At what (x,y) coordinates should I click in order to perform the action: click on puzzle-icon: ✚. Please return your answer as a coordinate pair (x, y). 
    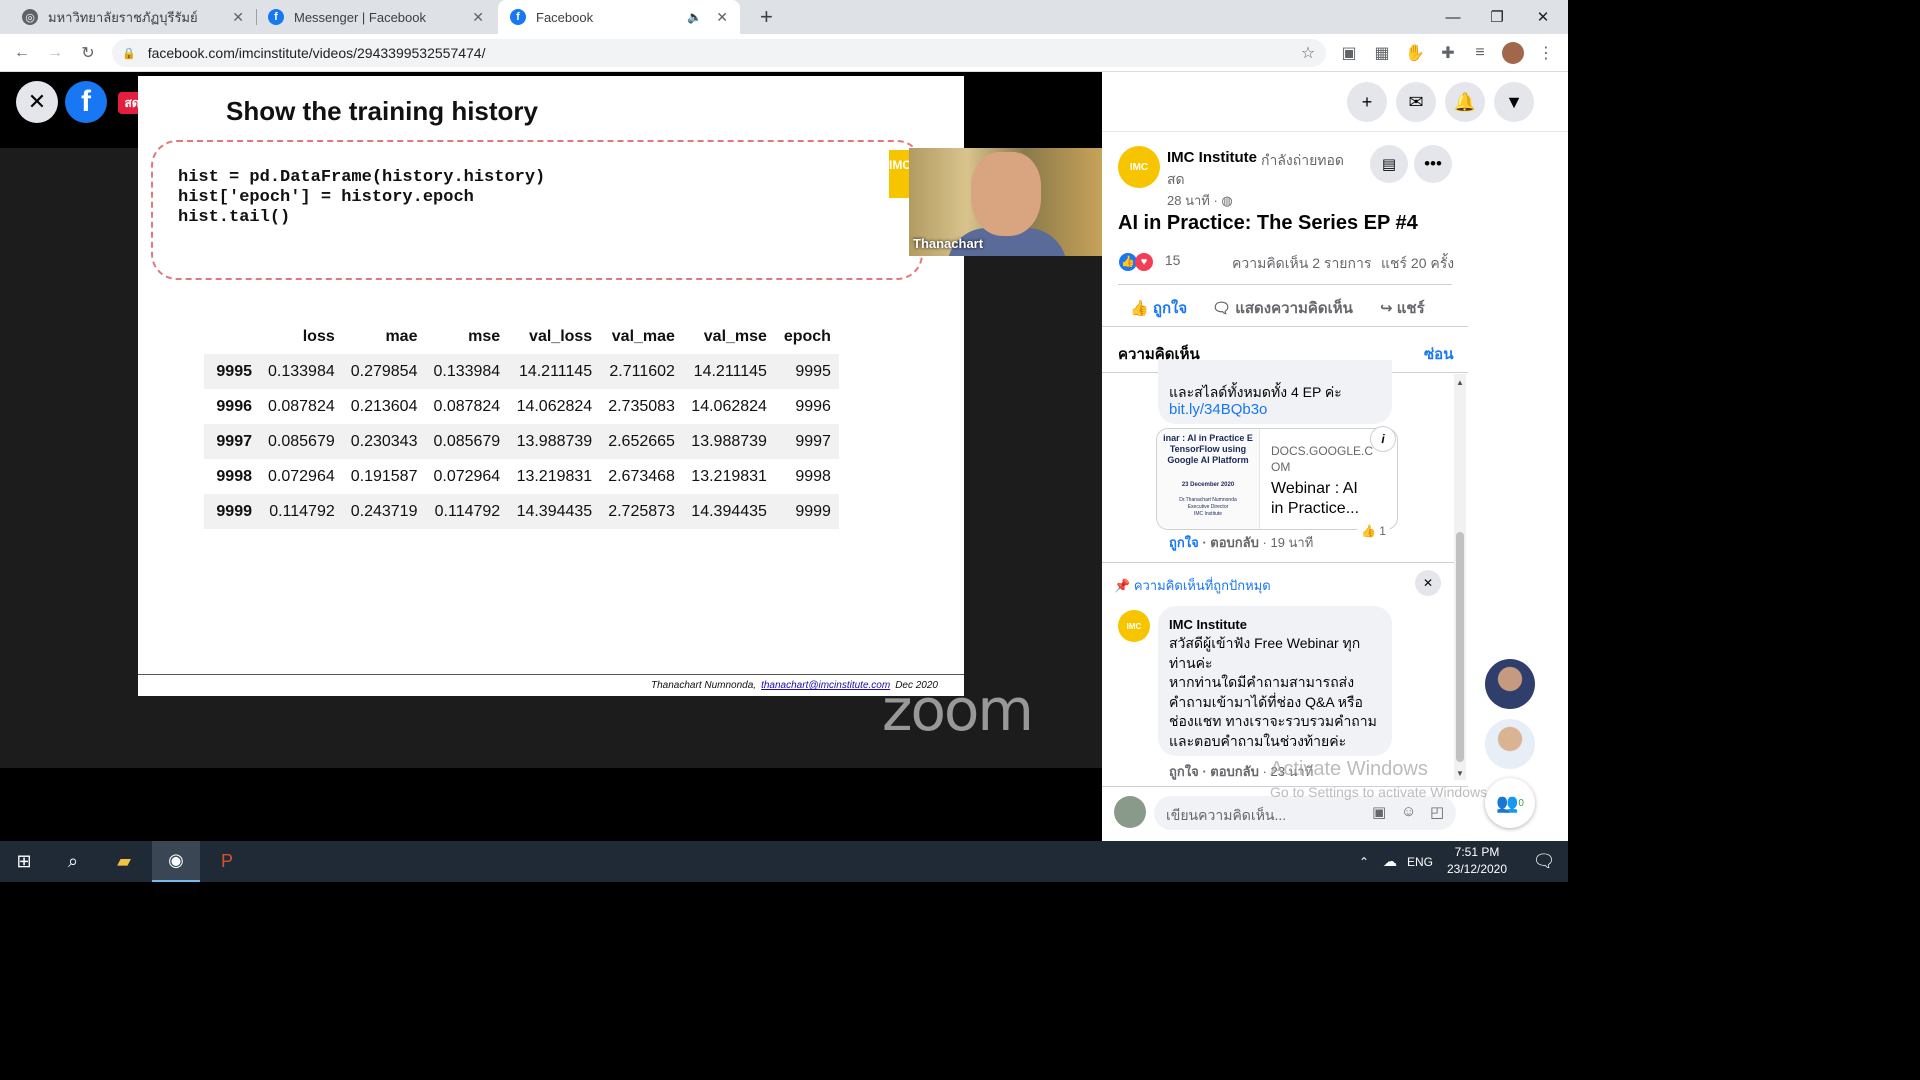
    Looking at the image, I should click on (1448, 53).